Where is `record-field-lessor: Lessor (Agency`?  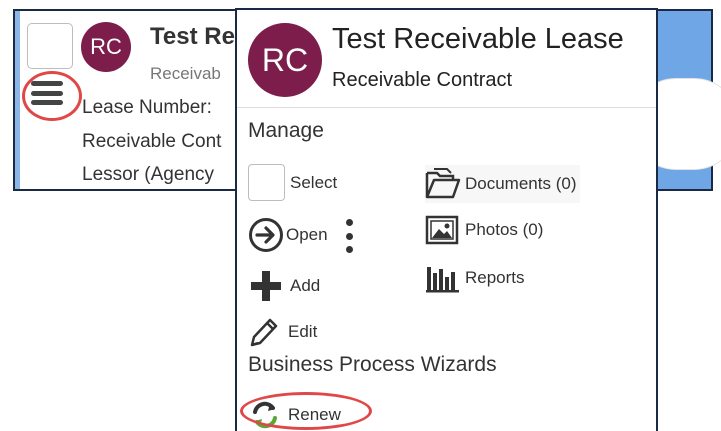 record-field-lessor: Lessor (Agency is located at coordinates (148, 174).